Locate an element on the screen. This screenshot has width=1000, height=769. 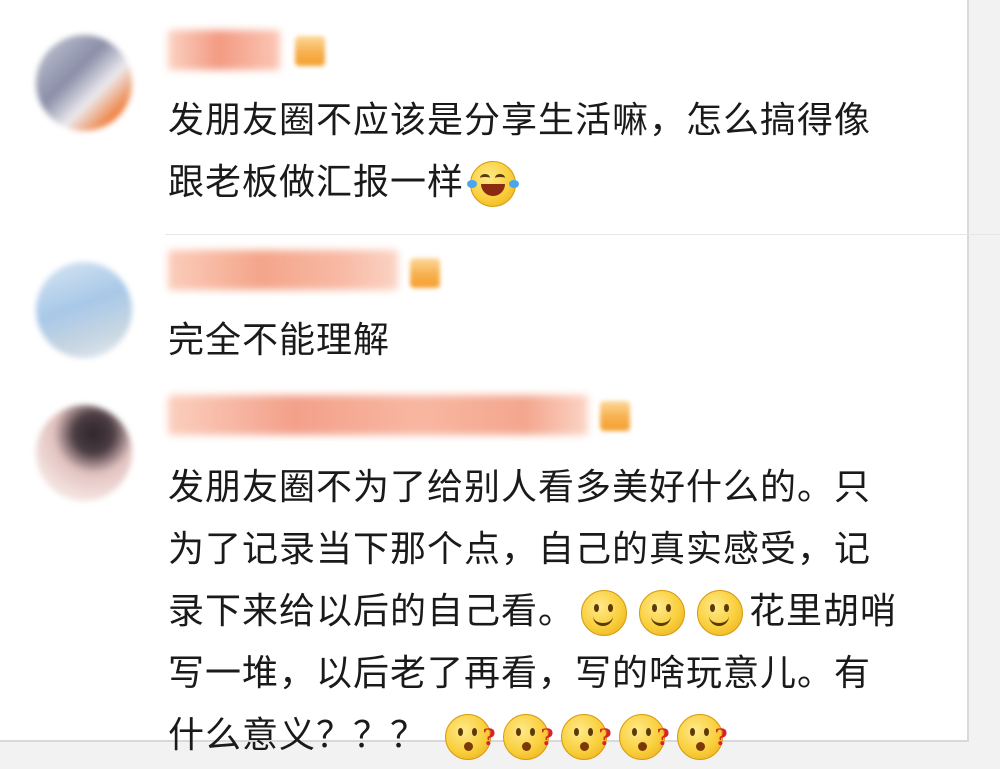
comment-text: 发朋友圈不应该是分享生活嘛，怎么搞得像 跟老板做汇报一样 is located at coordinates (563, 152).